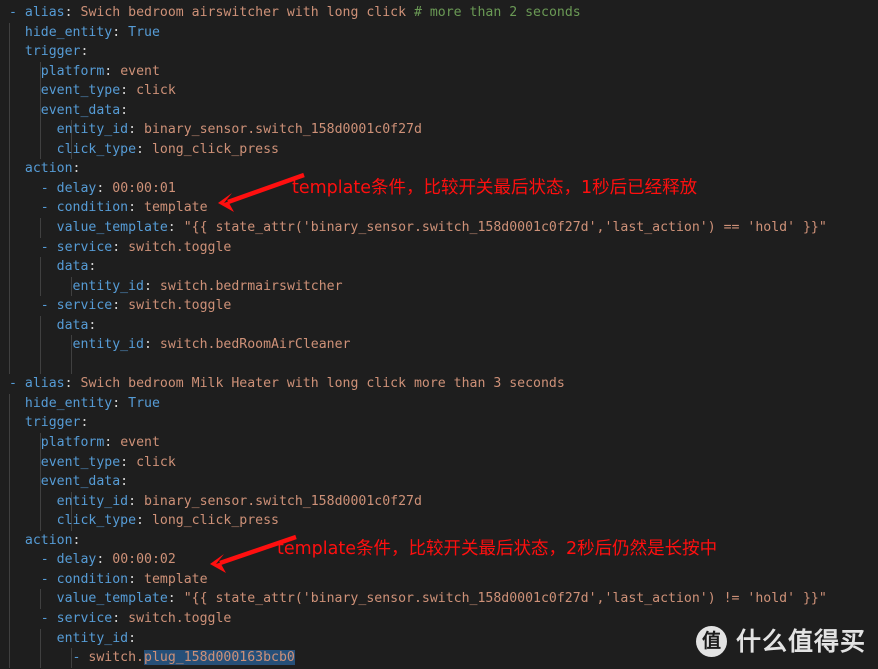 The width and height of the screenshot is (878, 669). What do you see at coordinates (108, 188) in the screenshot?
I see `code-line-text: - delay: 00:00:01` at bounding box center [108, 188].